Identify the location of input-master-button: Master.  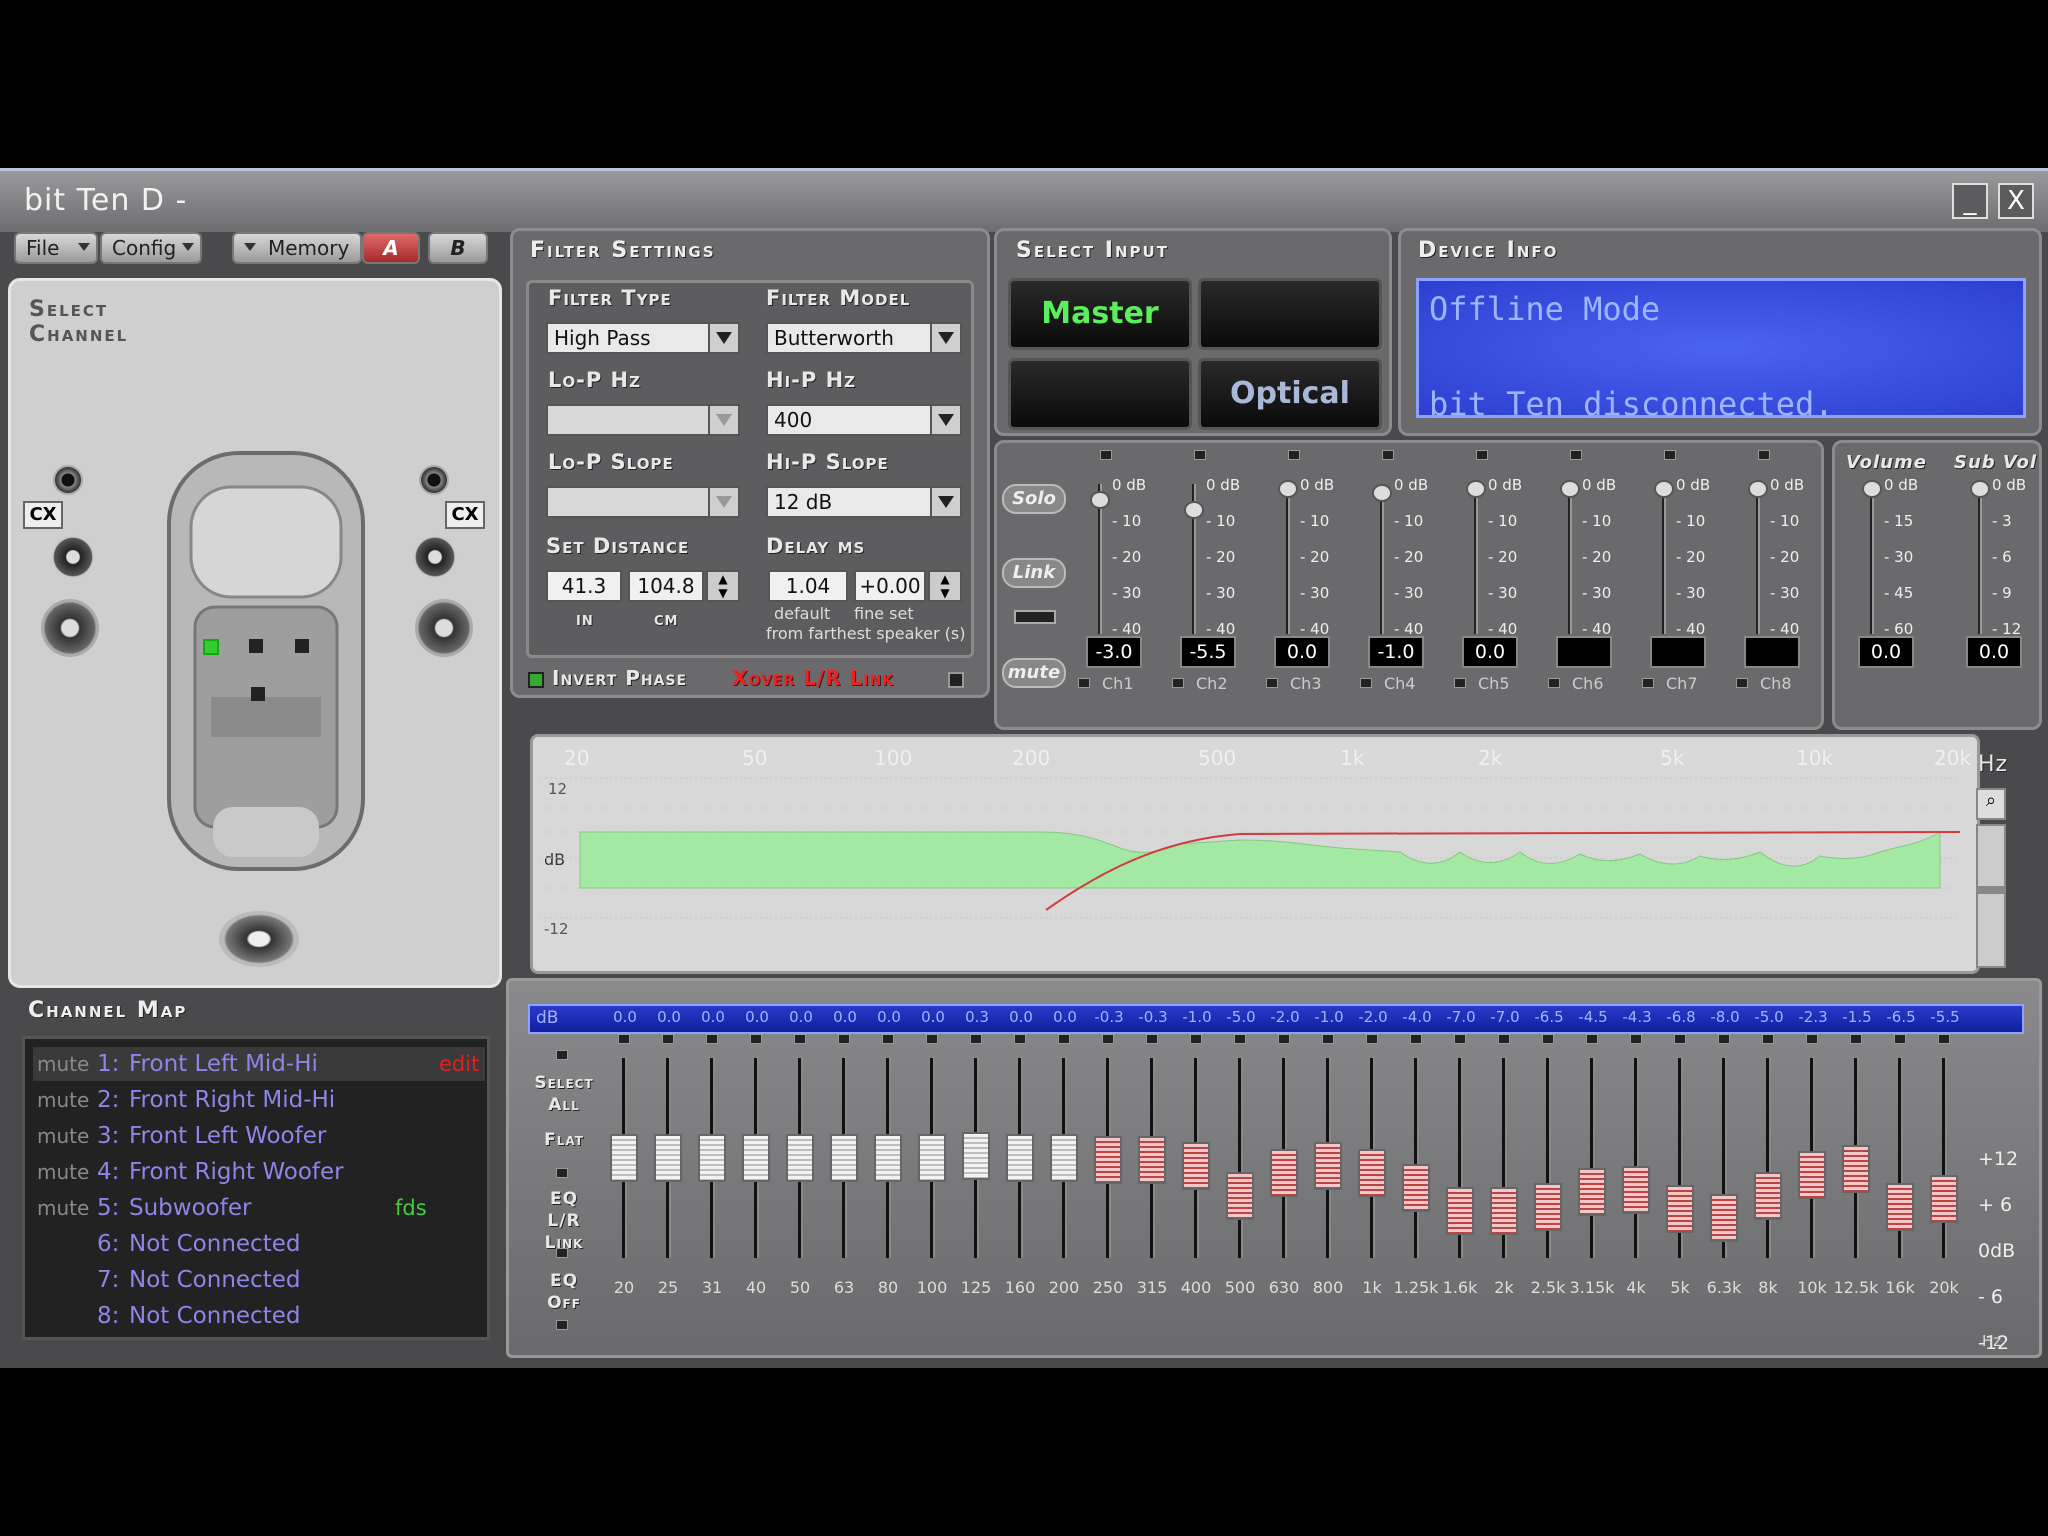
(1100, 314).